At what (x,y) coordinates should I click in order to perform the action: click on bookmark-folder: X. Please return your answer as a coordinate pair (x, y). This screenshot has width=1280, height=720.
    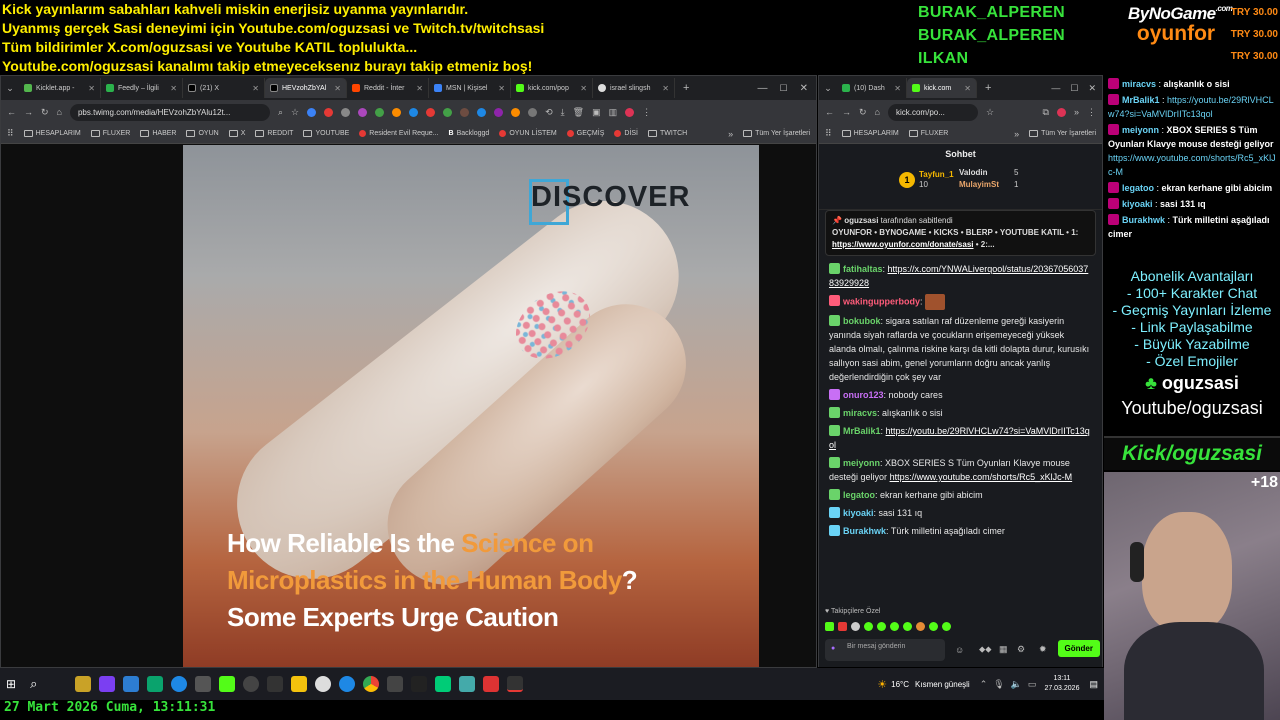
    Looking at the image, I should click on (236, 133).